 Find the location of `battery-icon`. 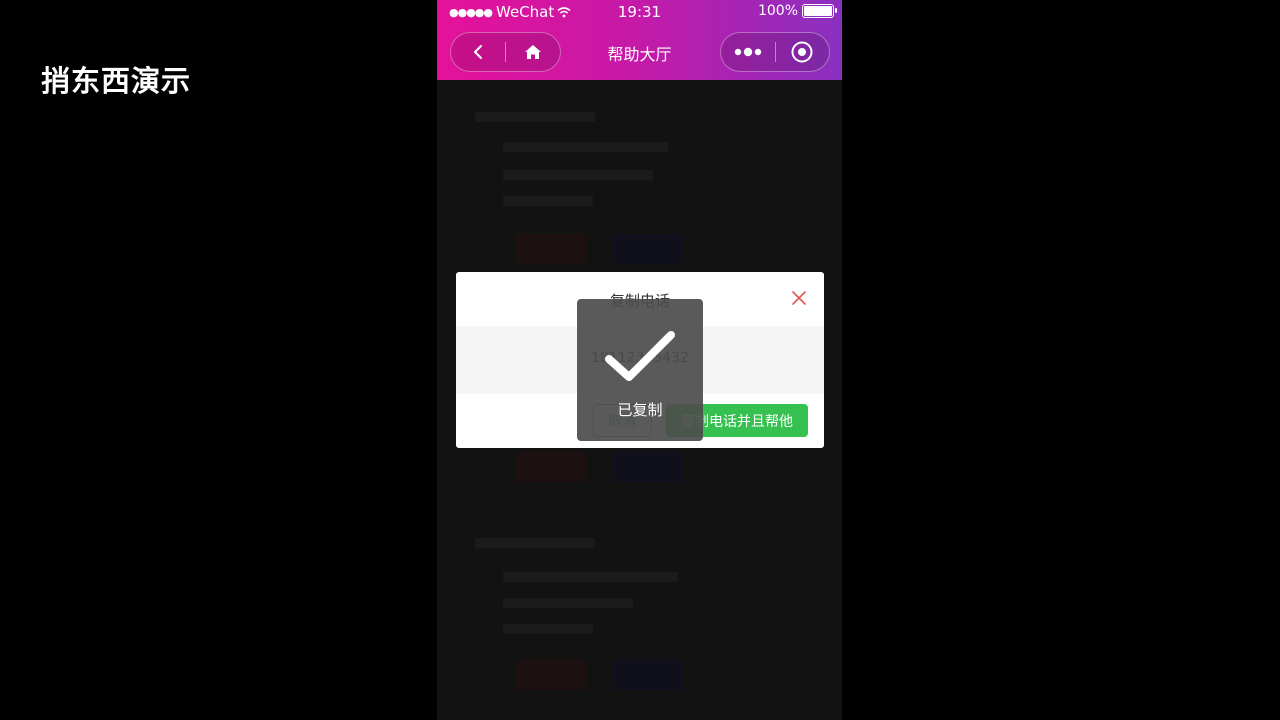

battery-icon is located at coordinates (819, 11).